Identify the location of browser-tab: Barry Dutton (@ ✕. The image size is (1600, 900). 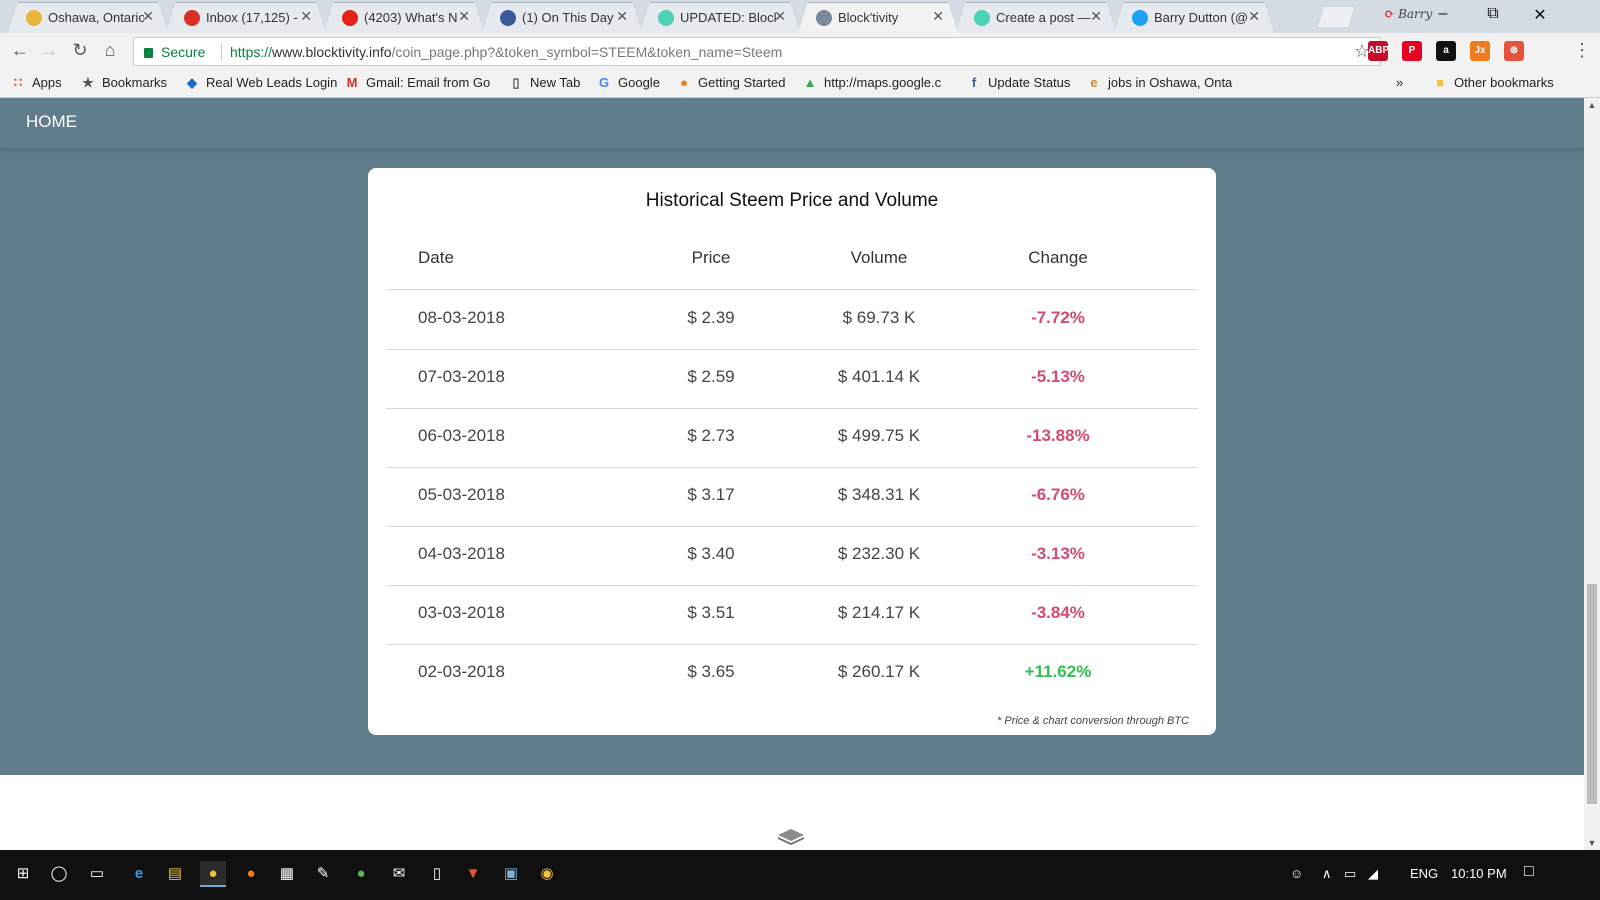
(1194, 17).